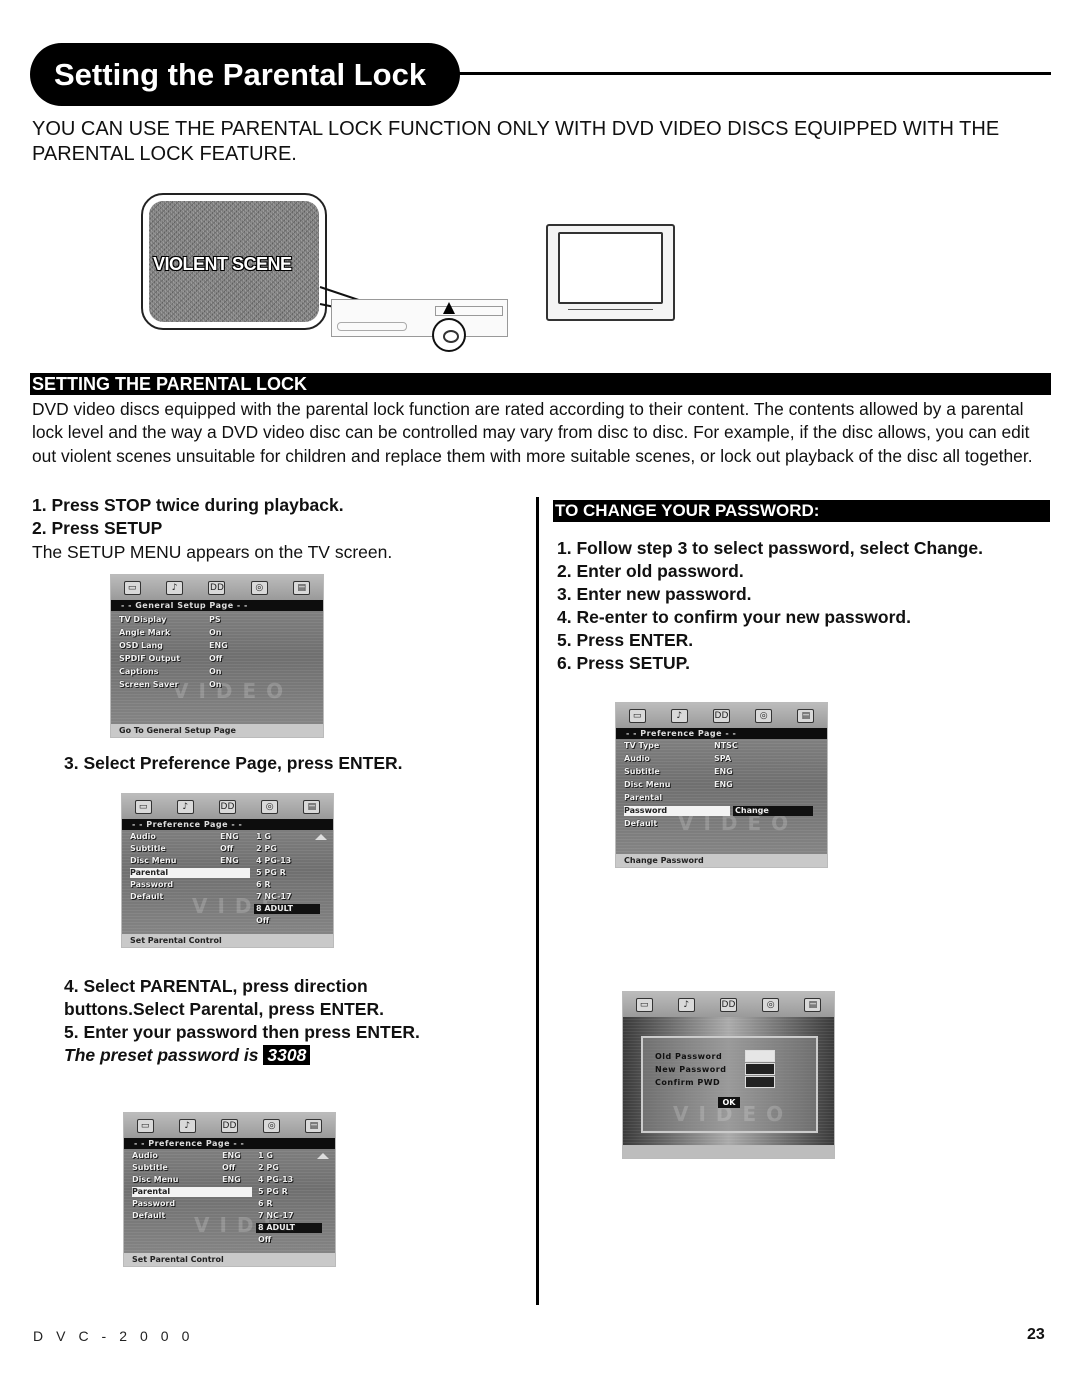 Image resolution: width=1080 pixels, height=1397 pixels. Describe the element at coordinates (242, 1032) in the screenshot. I see `step-5: 5. Enter your password then press ENTER.` at that location.